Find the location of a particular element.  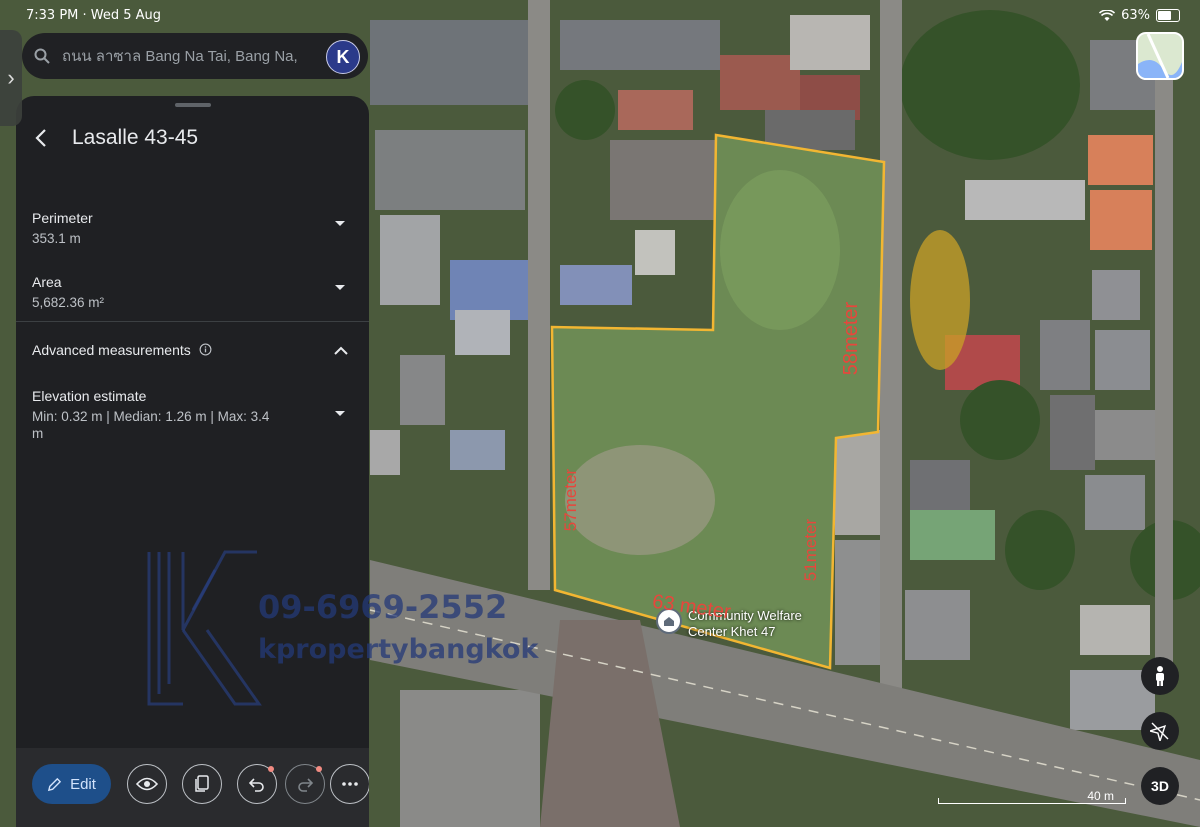

eye-icon is located at coordinates (147, 784).